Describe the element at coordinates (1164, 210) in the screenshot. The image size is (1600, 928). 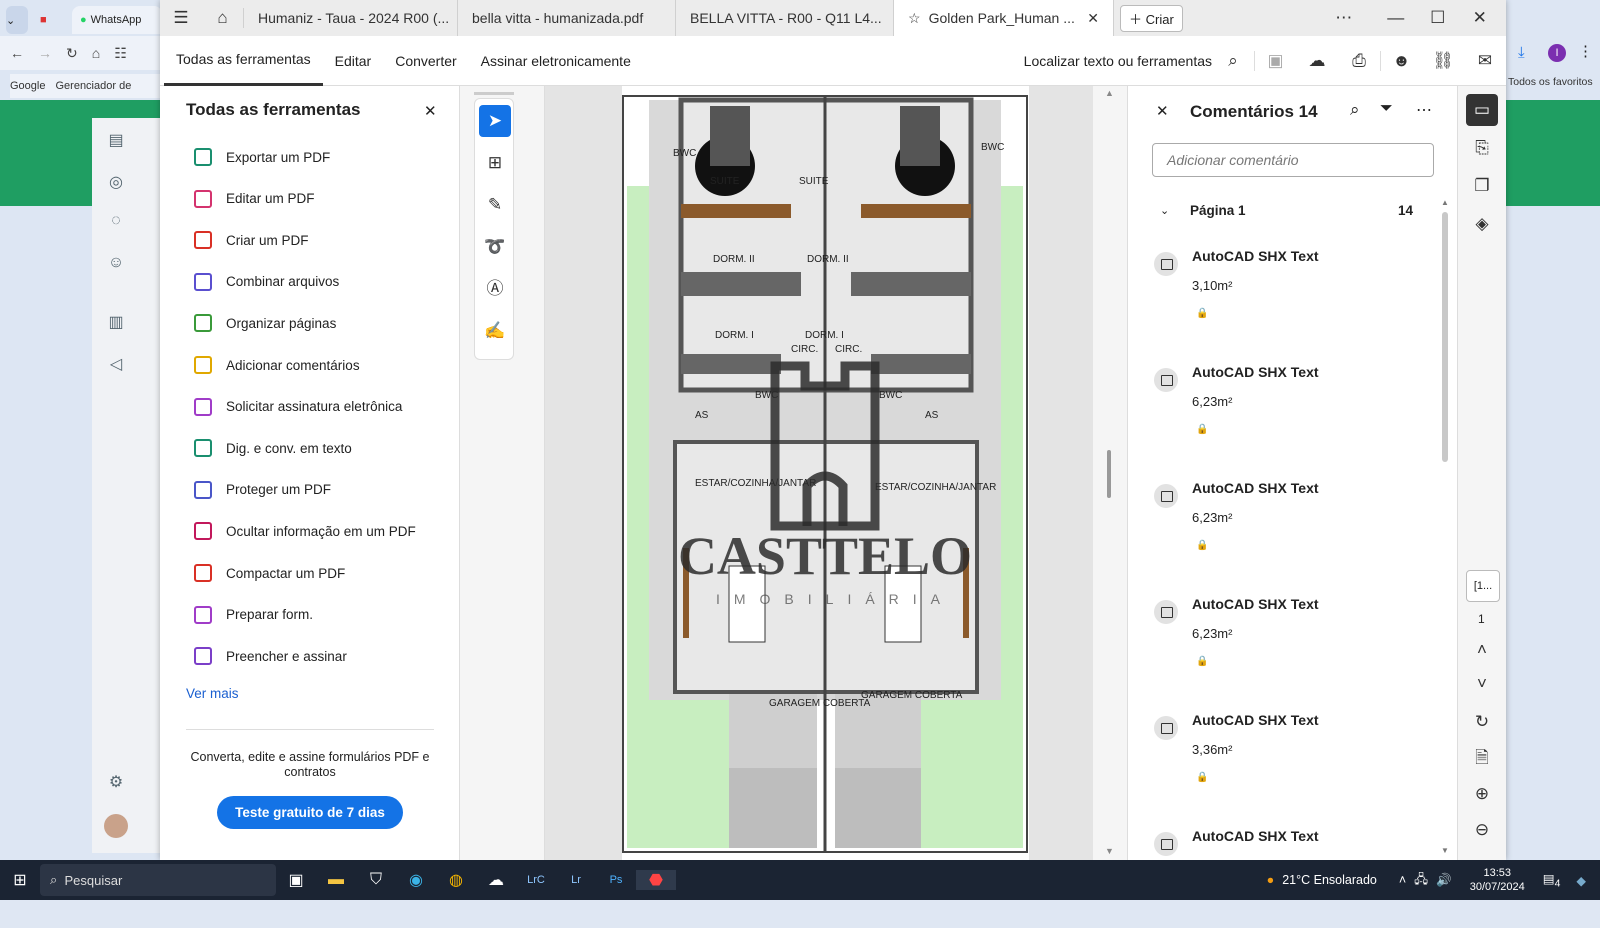
I see `collapse-page-icon: ⌄` at that location.